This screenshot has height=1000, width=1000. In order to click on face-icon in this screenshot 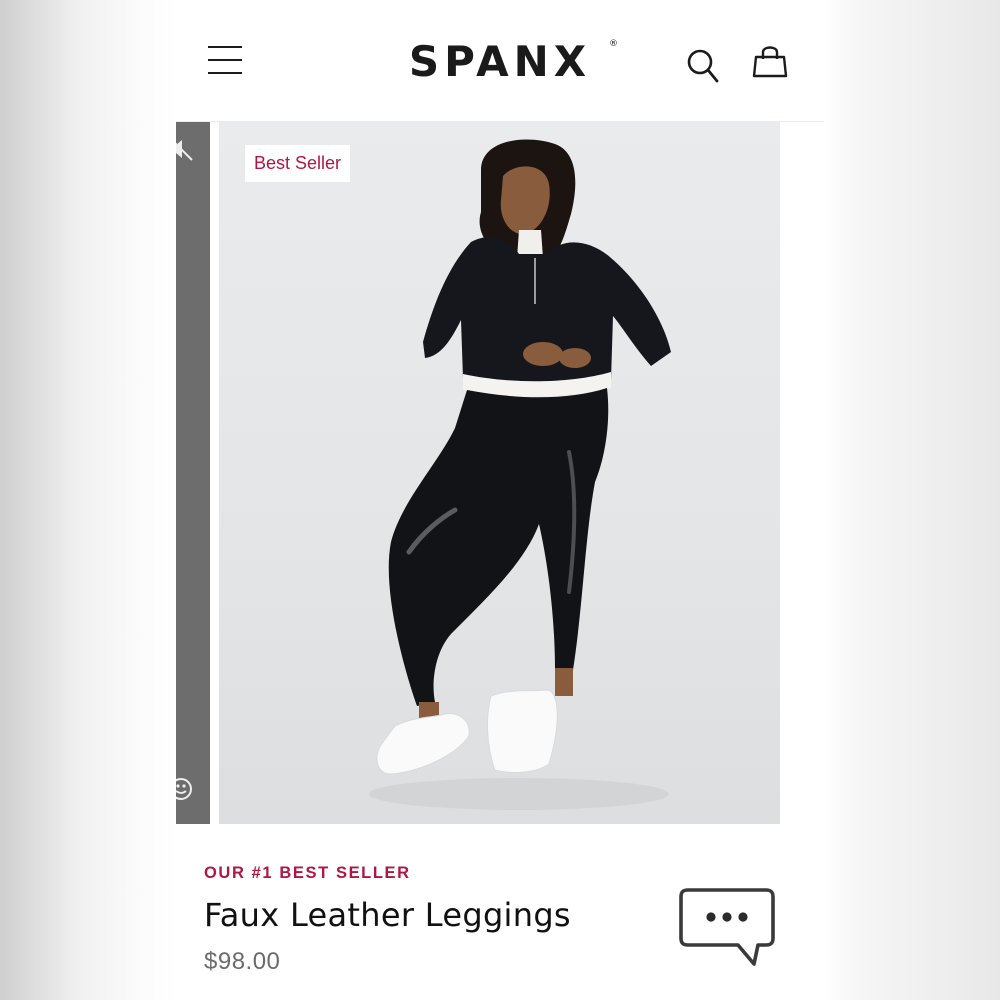, I will do `click(185, 789)`.